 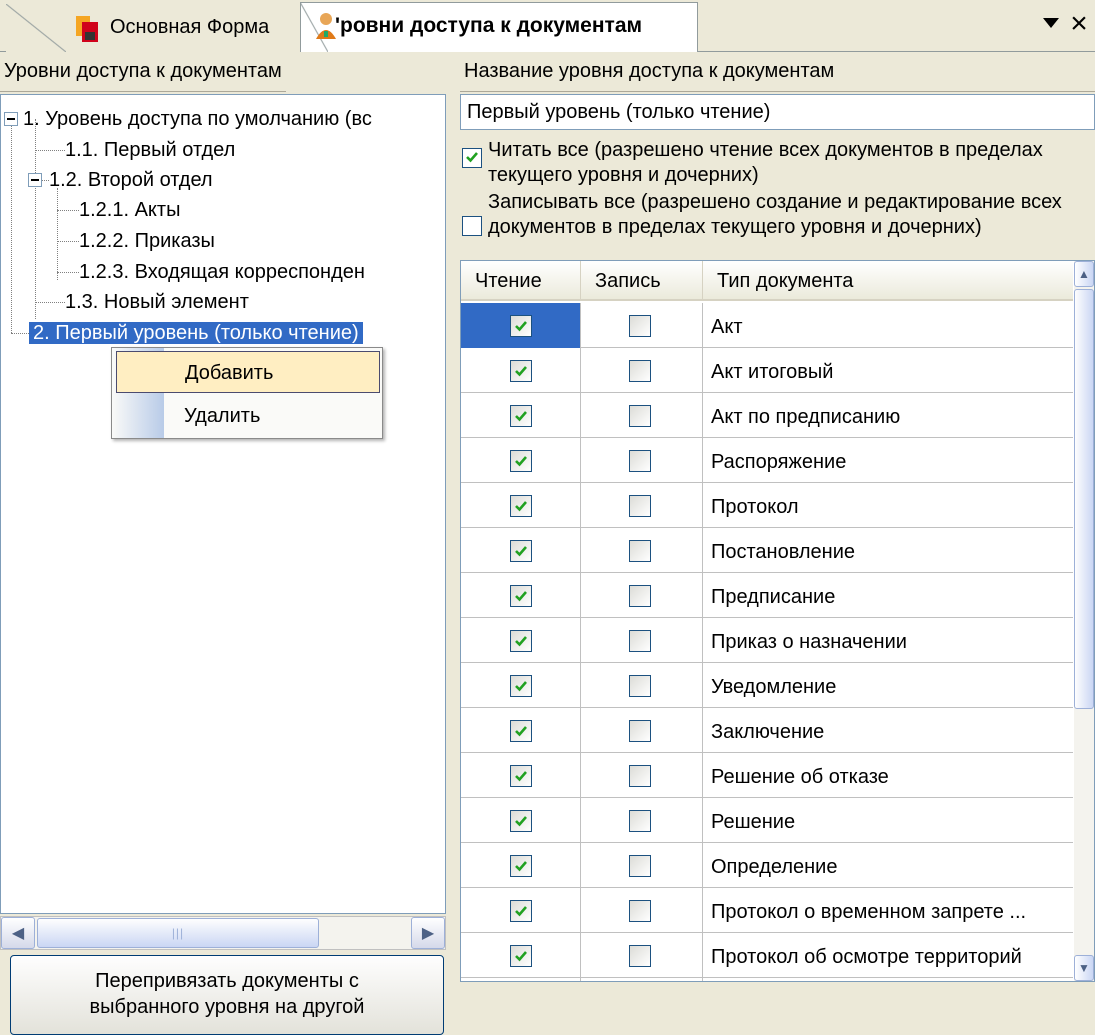 I want to click on scroll-down-icon: ▼, so click(x=1084, y=968).